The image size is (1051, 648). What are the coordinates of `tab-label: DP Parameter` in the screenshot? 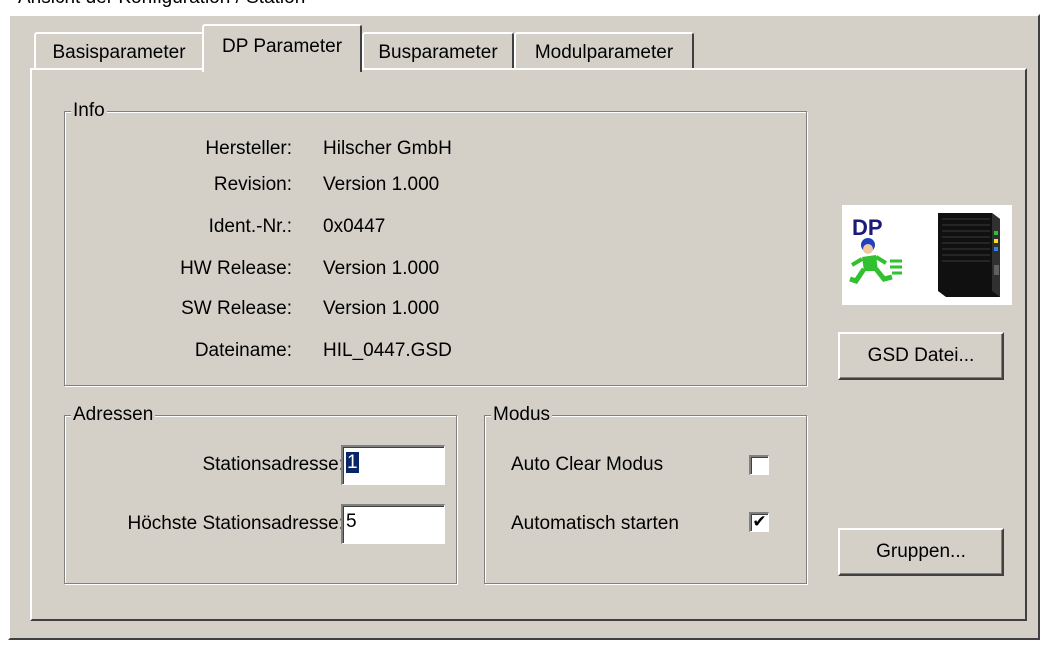 It's located at (282, 46).